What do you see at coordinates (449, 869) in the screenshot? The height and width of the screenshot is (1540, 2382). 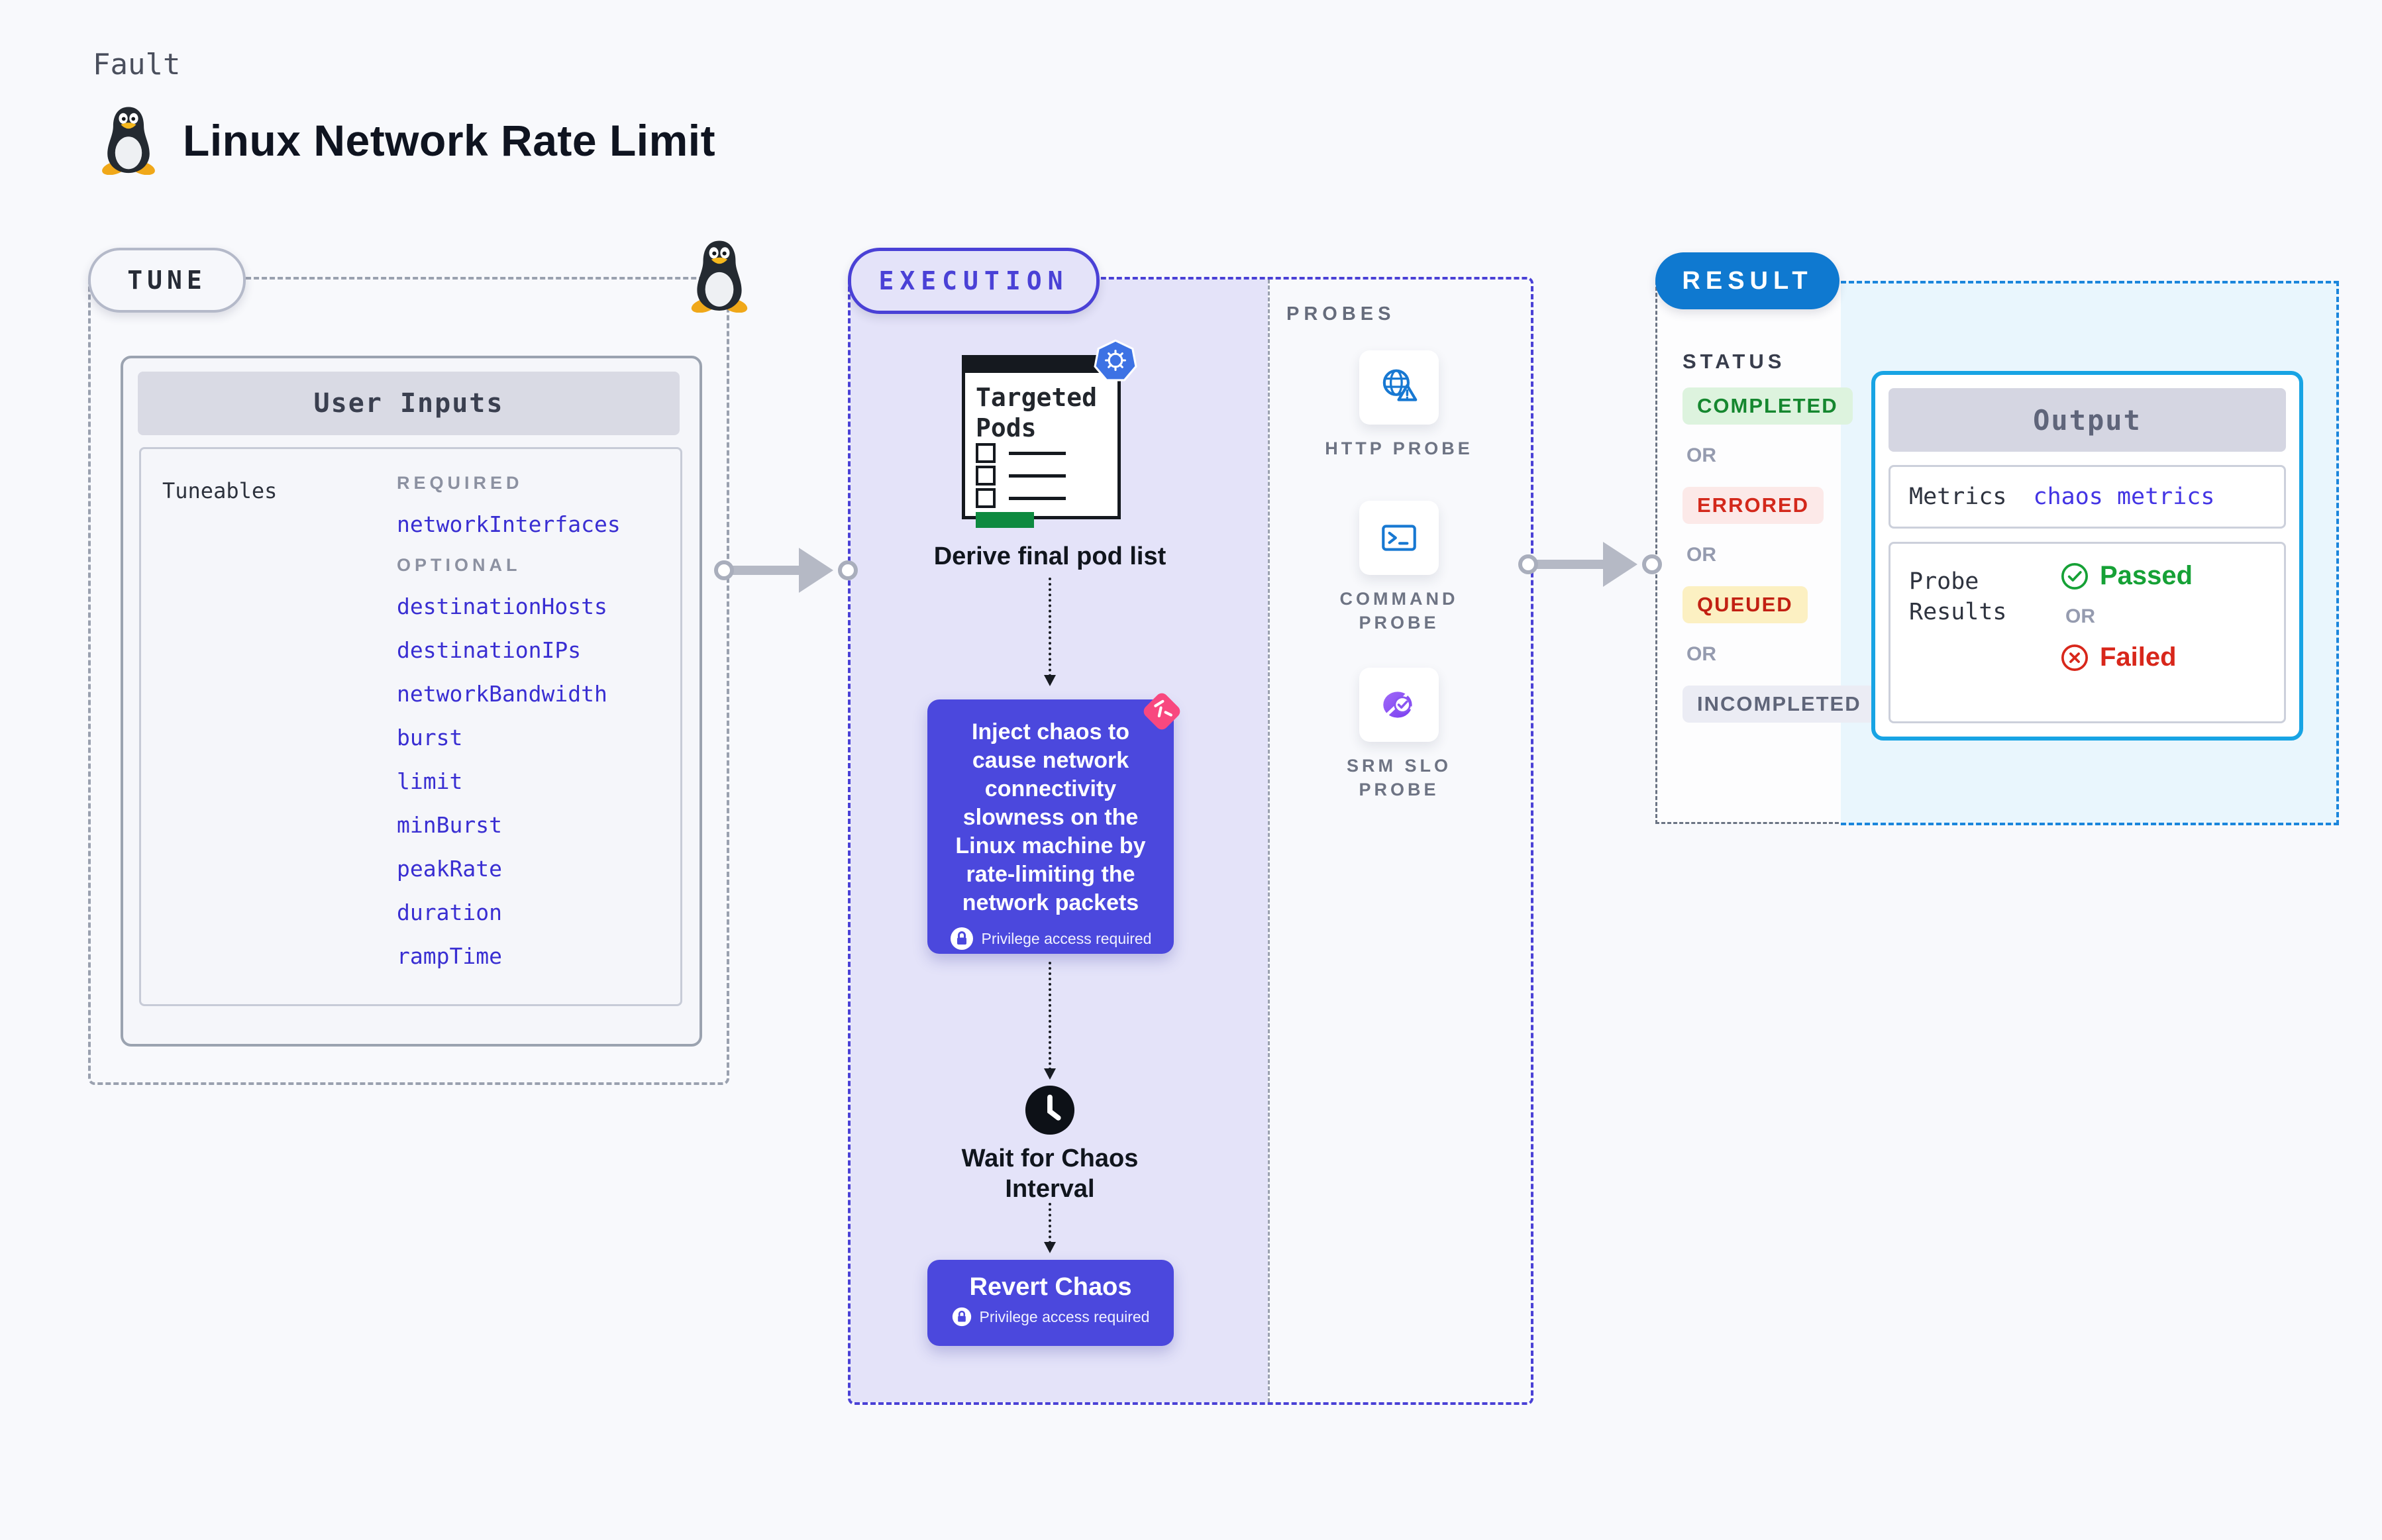 I see `tuneable-peakRate: peakRate` at bounding box center [449, 869].